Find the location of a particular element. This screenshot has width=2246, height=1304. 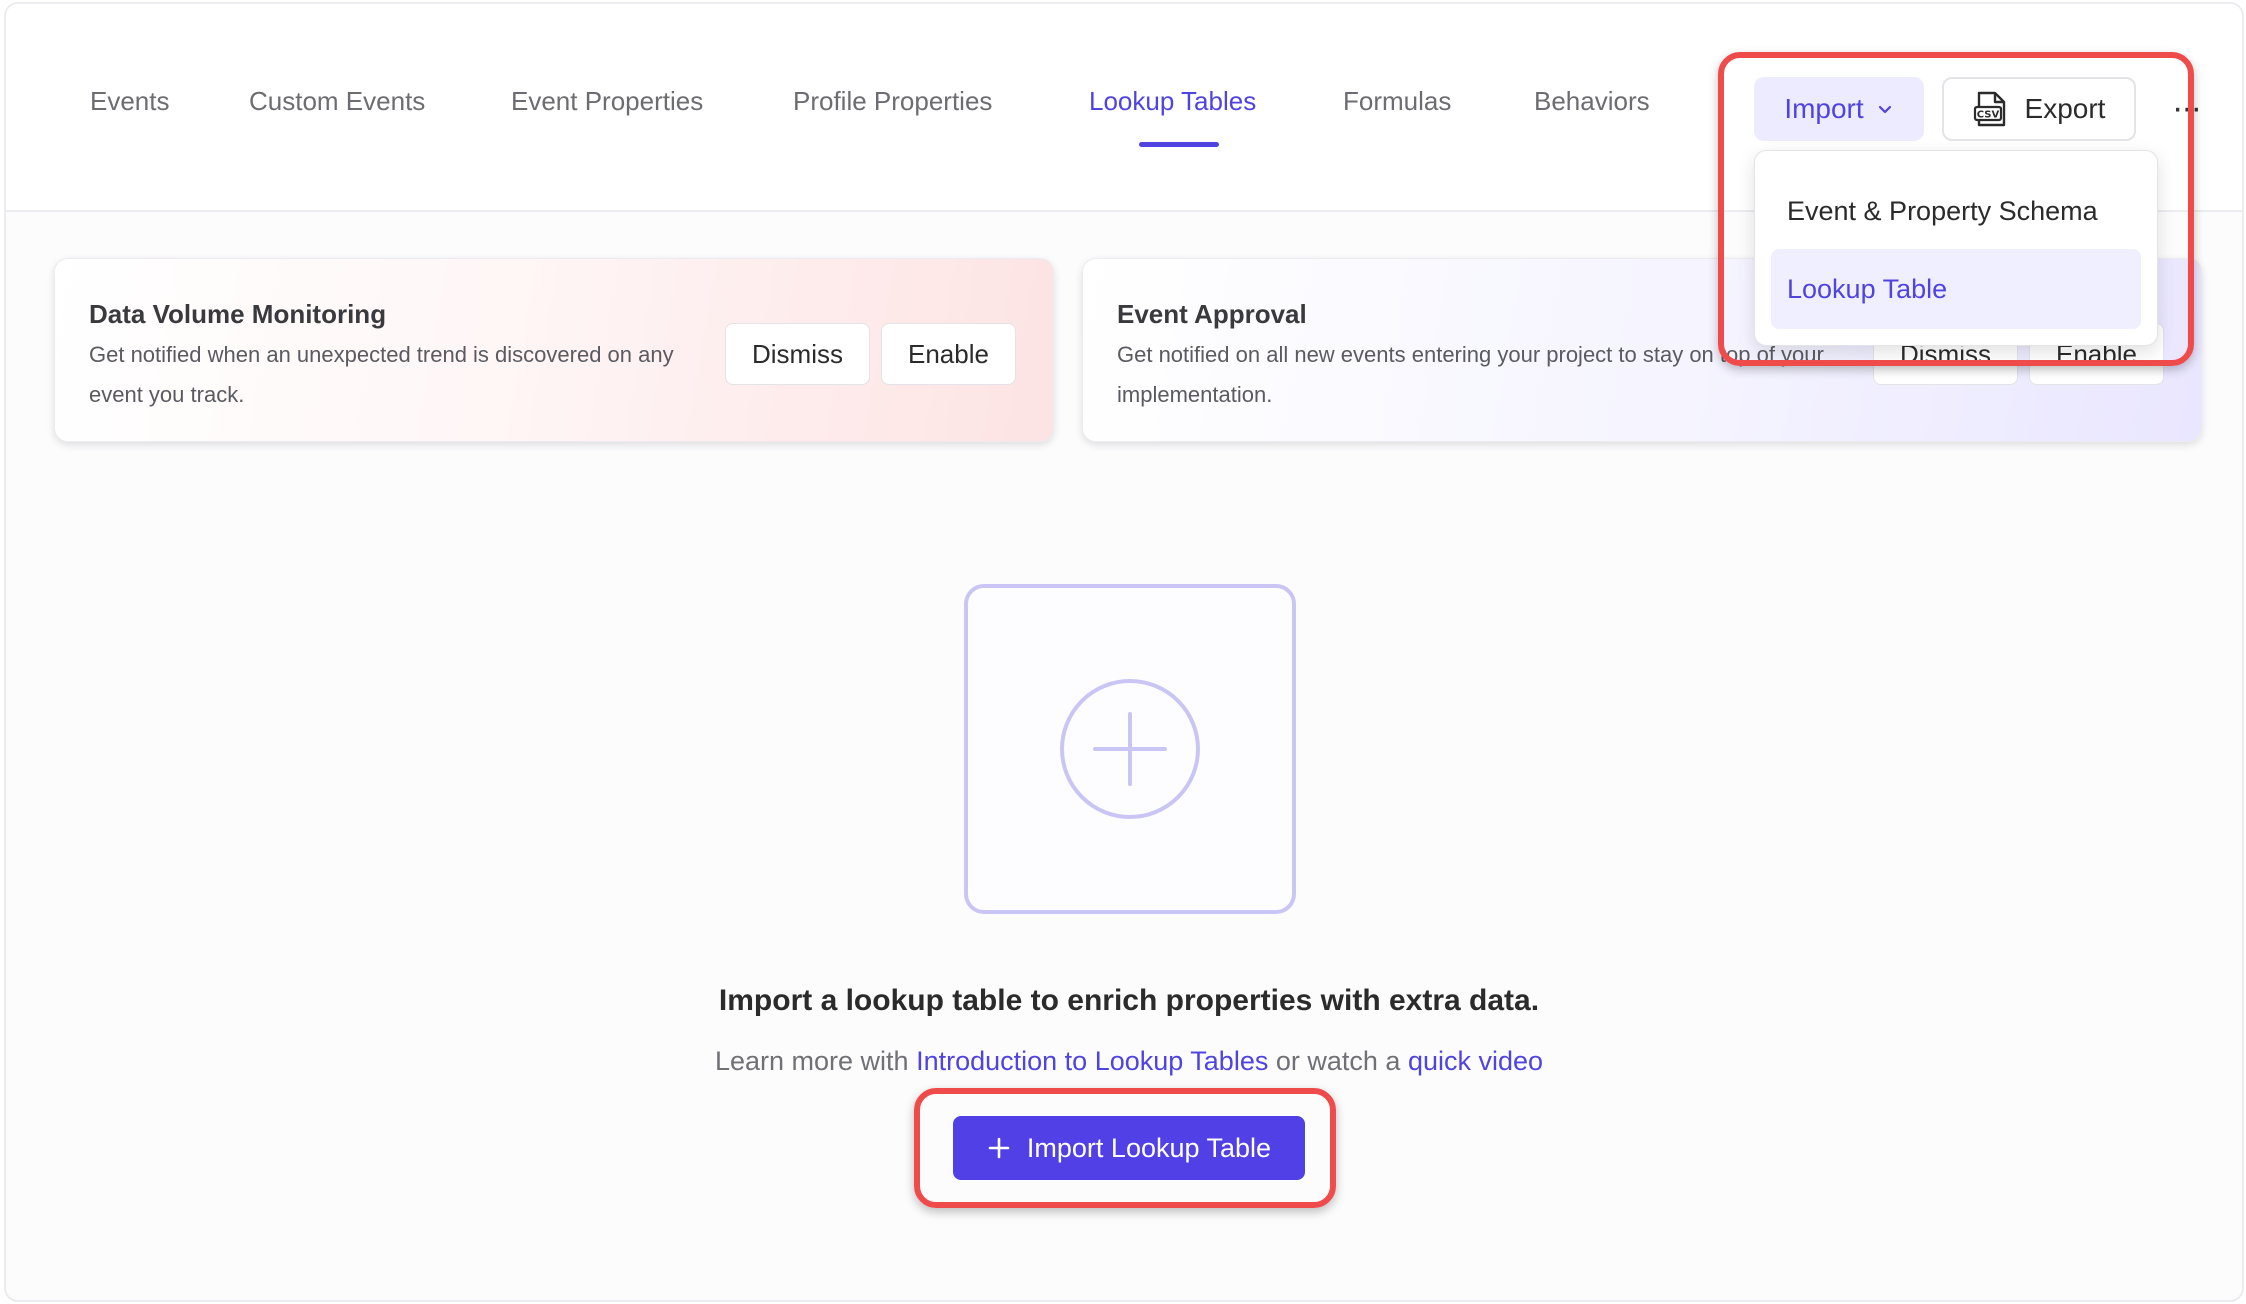

export-button: CSV Export is located at coordinates (2039, 109).